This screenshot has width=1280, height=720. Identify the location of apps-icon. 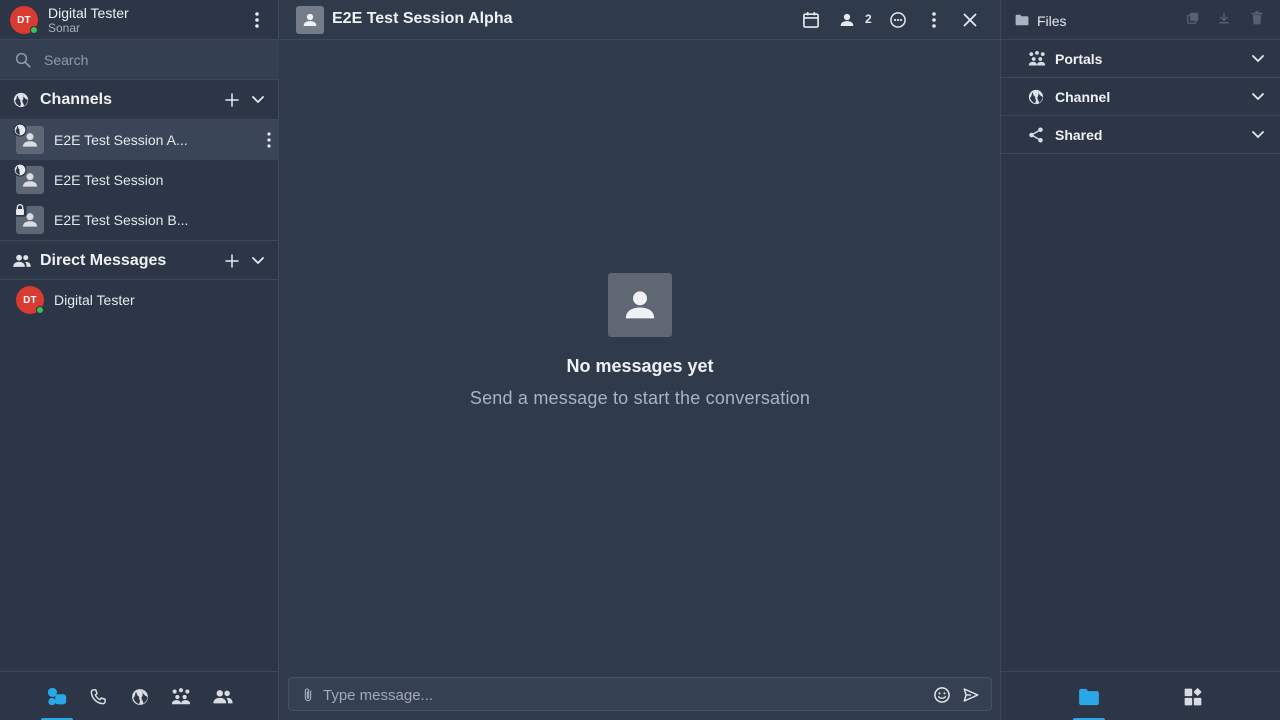
(1193, 696).